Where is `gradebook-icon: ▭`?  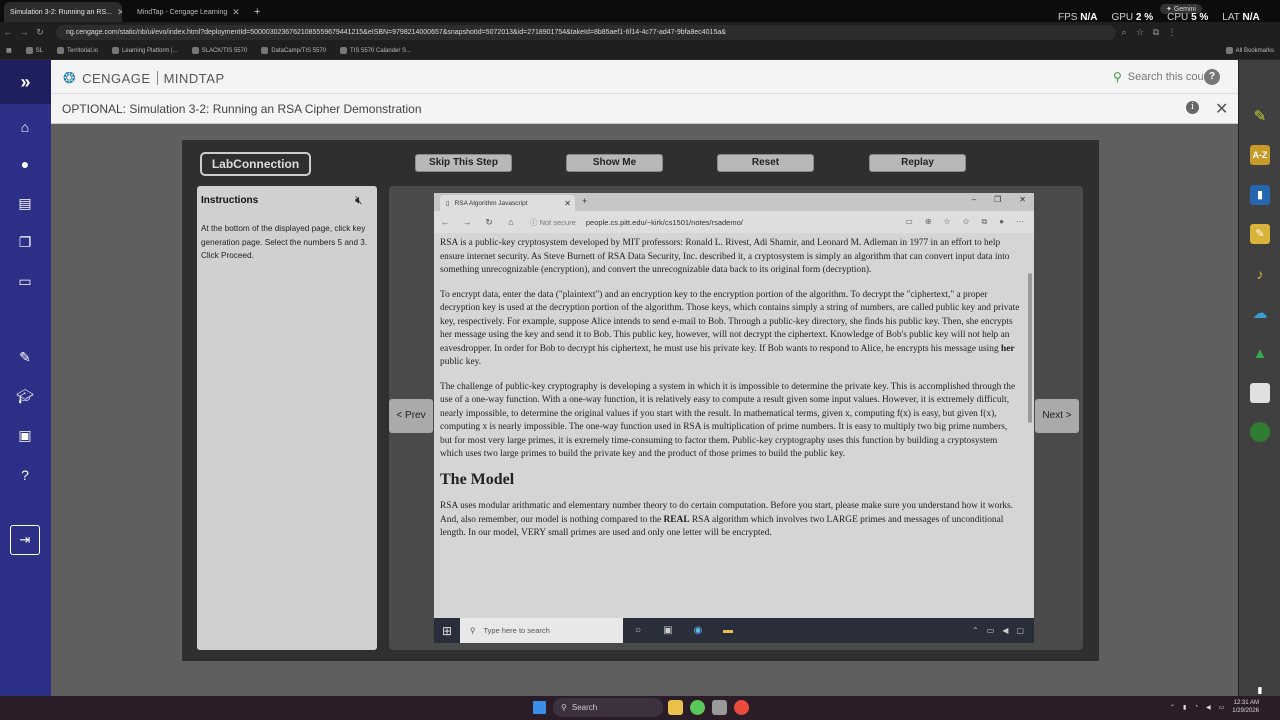 gradebook-icon: ▭ is located at coordinates (25, 281).